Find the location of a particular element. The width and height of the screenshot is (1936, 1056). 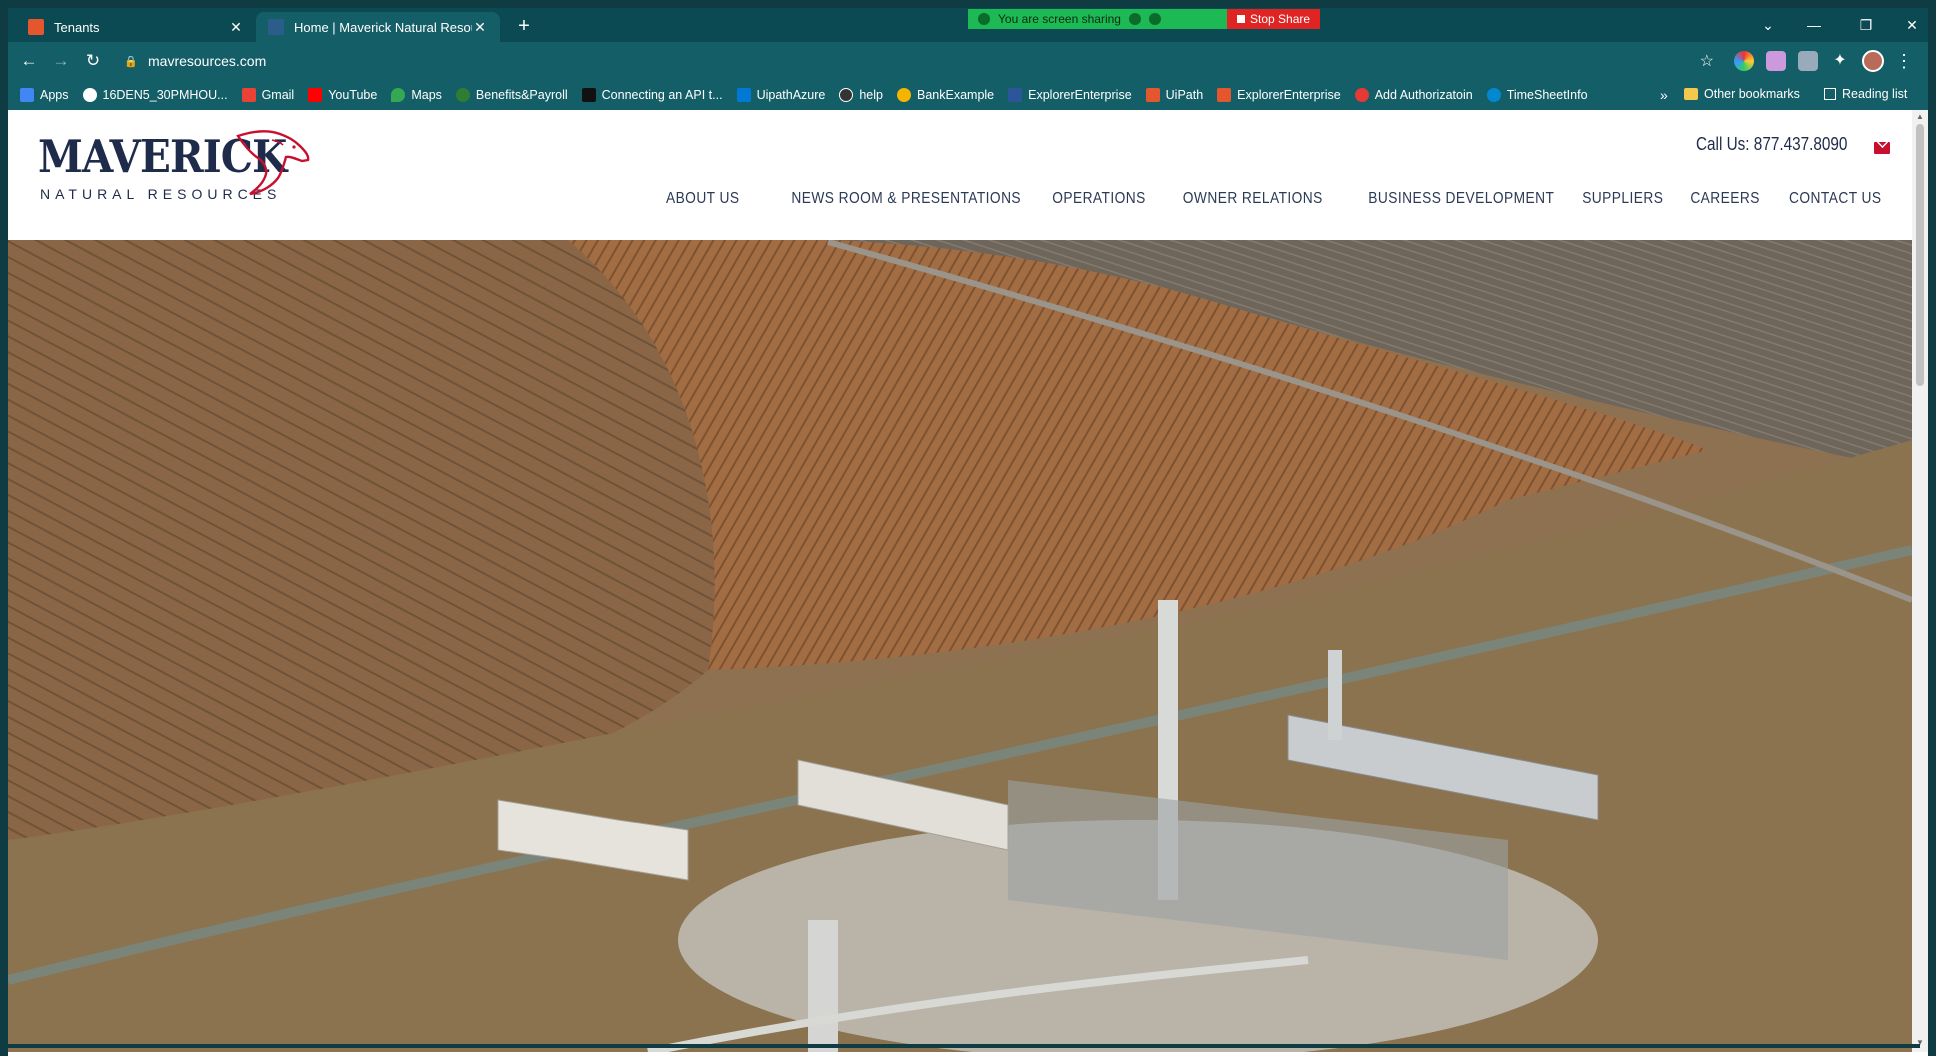

bookmark-label: ExplorerEnterprise is located at coordinates (1080, 95).